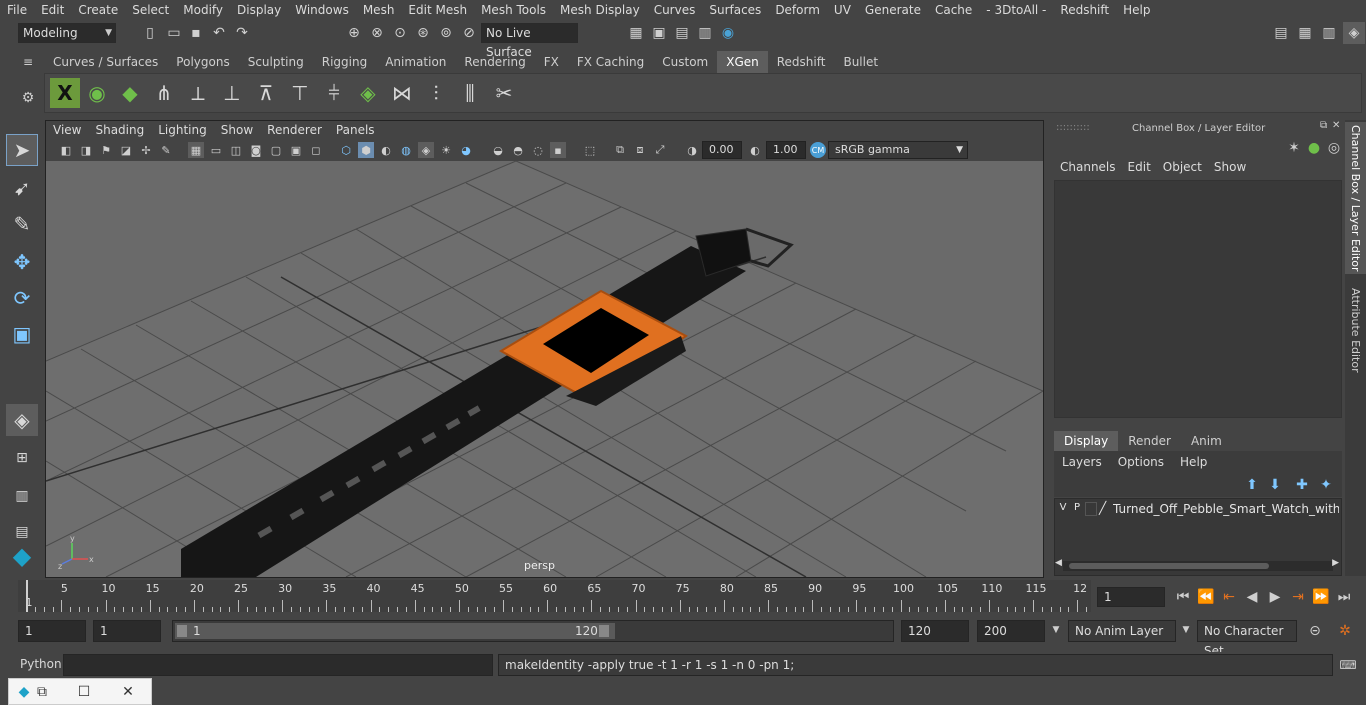 The width and height of the screenshot is (1366, 705). Describe the element at coordinates (755, 150) in the screenshot. I see `gamma-icon: ◐` at that location.